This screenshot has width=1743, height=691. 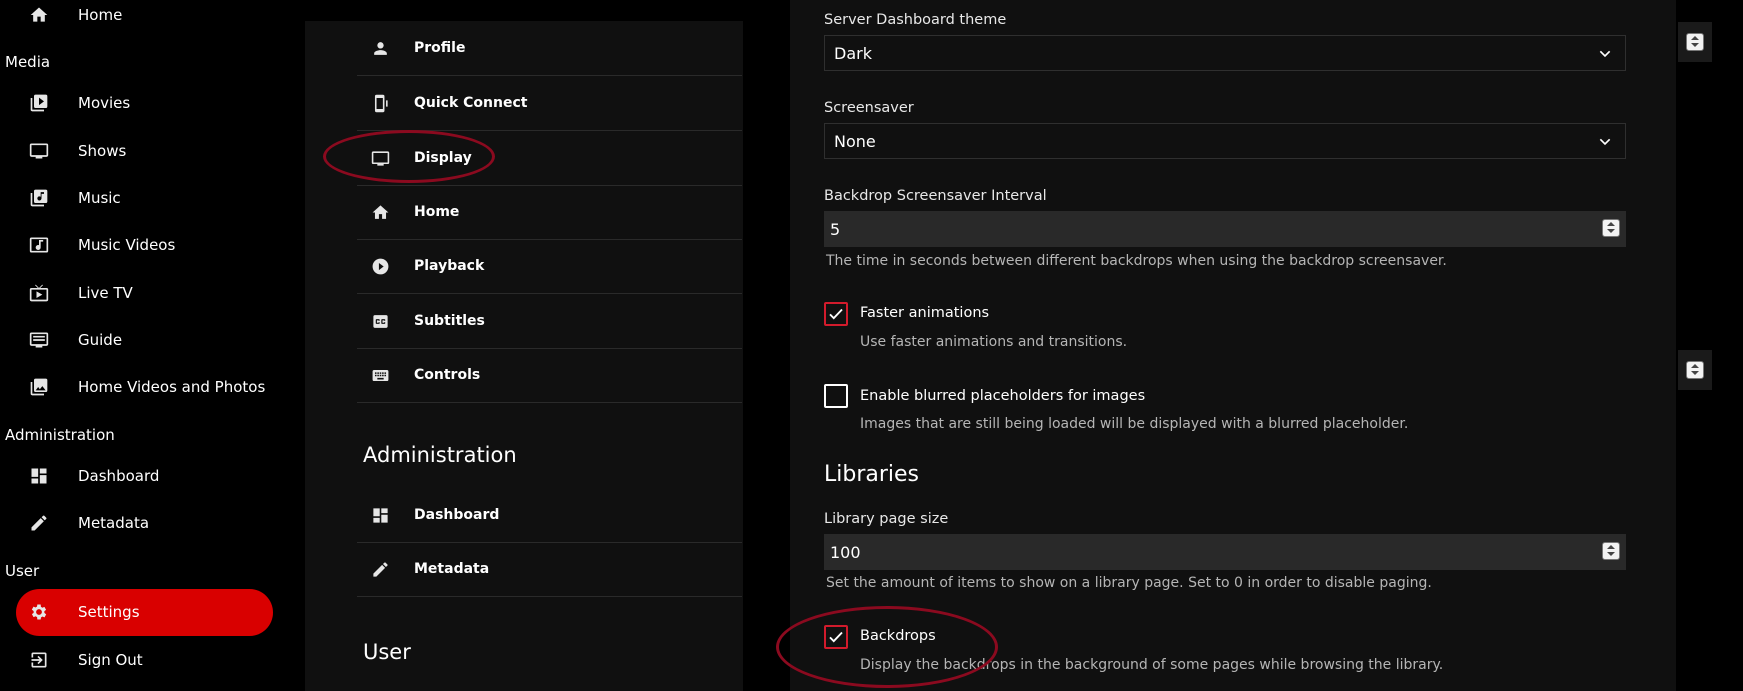 What do you see at coordinates (387, 652) in the screenshot?
I see `menu-user-heading: User` at bounding box center [387, 652].